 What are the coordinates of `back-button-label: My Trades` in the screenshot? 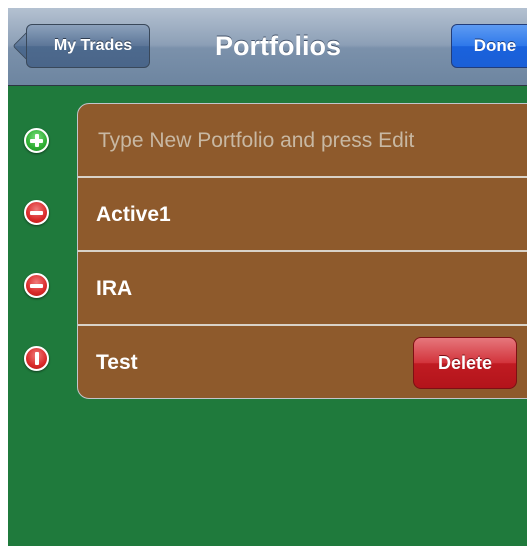 It's located at (93, 45).